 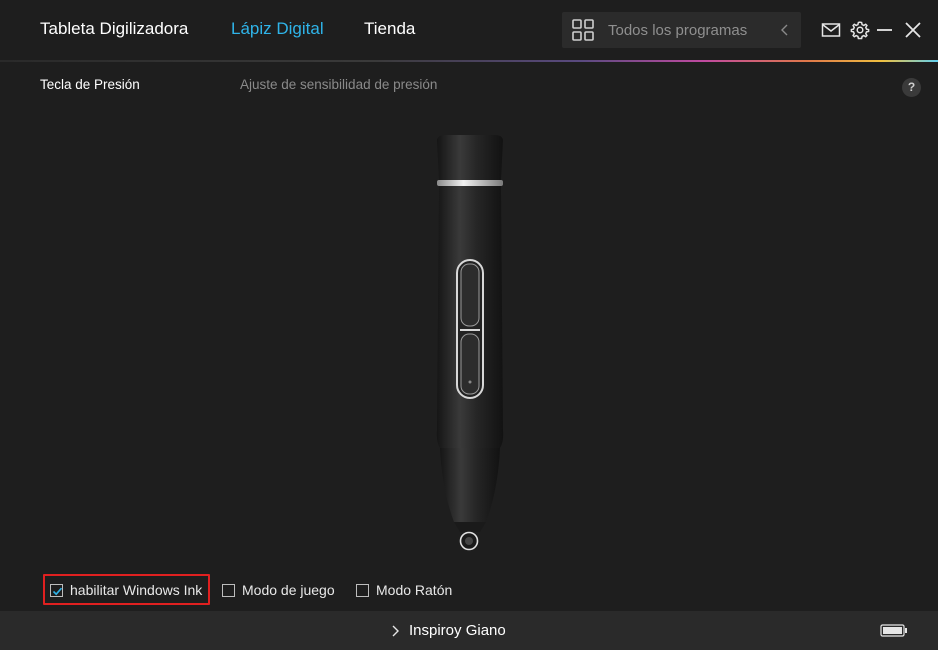 What do you see at coordinates (885, 30) in the screenshot?
I see `minimize-icon` at bounding box center [885, 30].